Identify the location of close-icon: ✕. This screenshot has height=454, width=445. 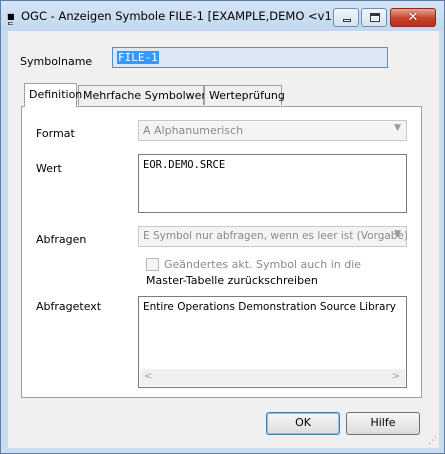
(413, 17).